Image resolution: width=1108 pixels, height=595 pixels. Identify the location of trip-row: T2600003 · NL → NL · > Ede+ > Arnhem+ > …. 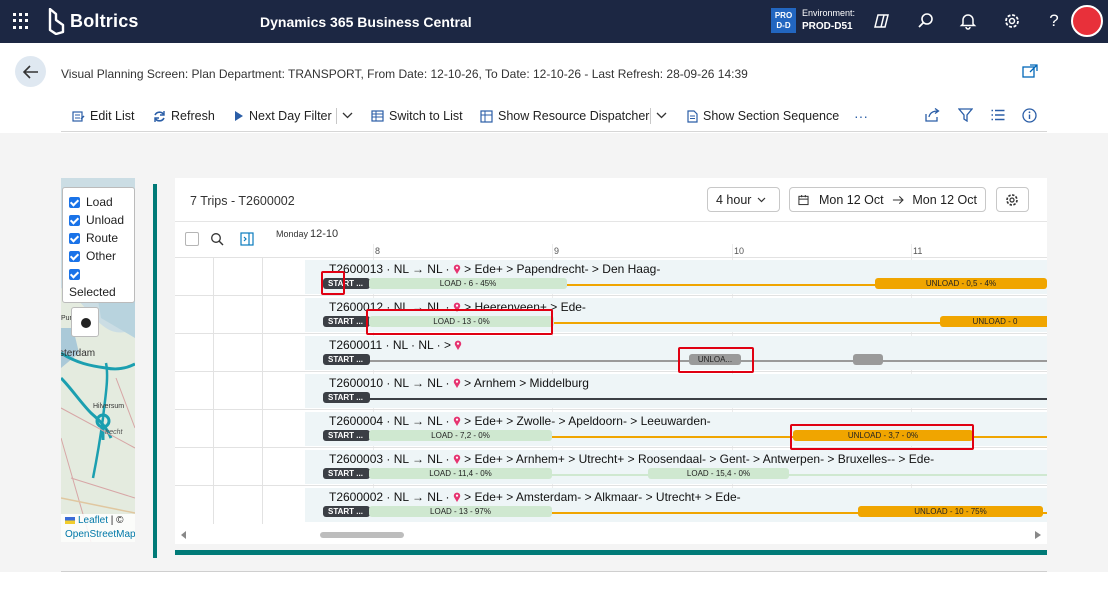
(611, 466).